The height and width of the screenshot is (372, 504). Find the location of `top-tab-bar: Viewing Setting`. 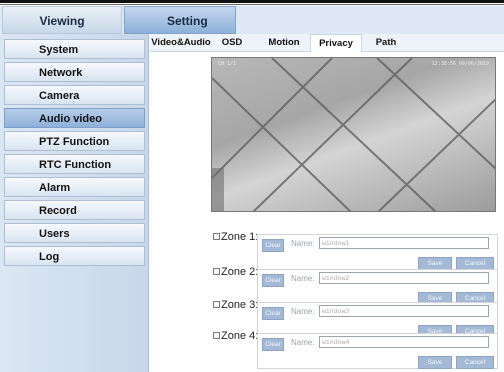

top-tab-bar: Viewing Setting is located at coordinates (252, 20).